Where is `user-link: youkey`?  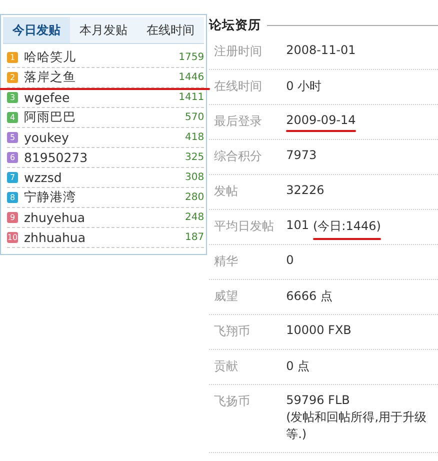 user-link: youkey is located at coordinates (104, 137).